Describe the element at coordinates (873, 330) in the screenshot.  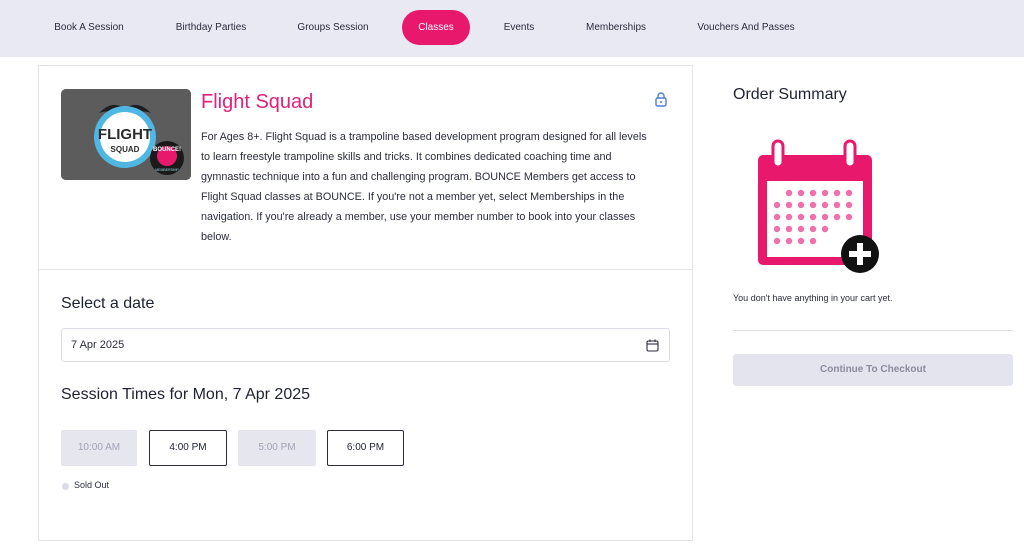
I see `order-divider` at that location.